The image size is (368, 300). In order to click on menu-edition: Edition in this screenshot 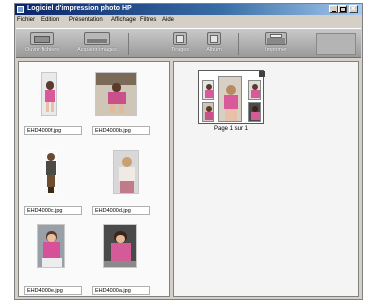, I will do `click(50, 20)`.